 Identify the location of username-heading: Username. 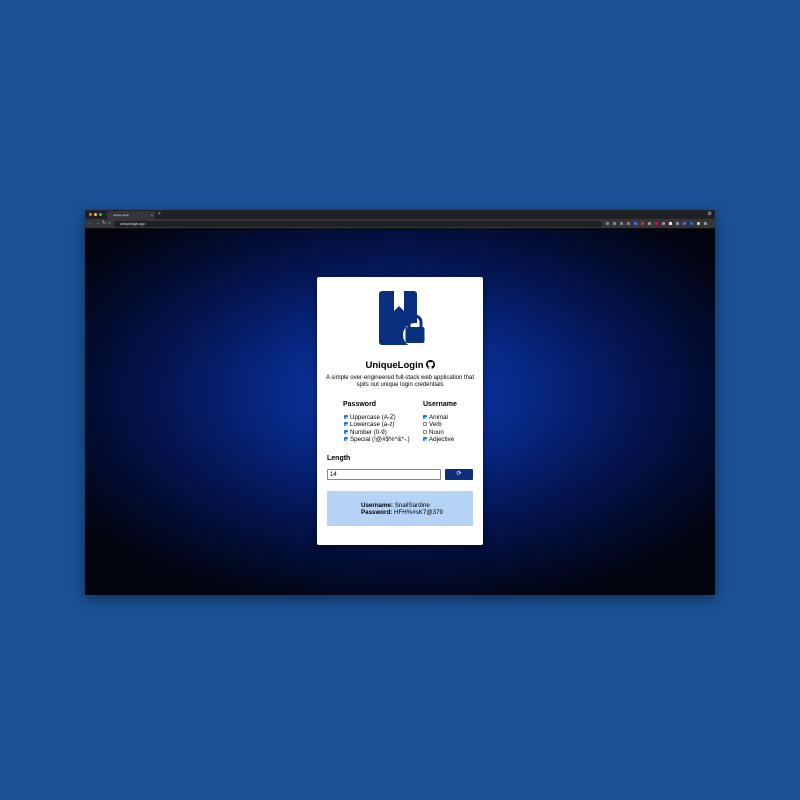
(440, 404).